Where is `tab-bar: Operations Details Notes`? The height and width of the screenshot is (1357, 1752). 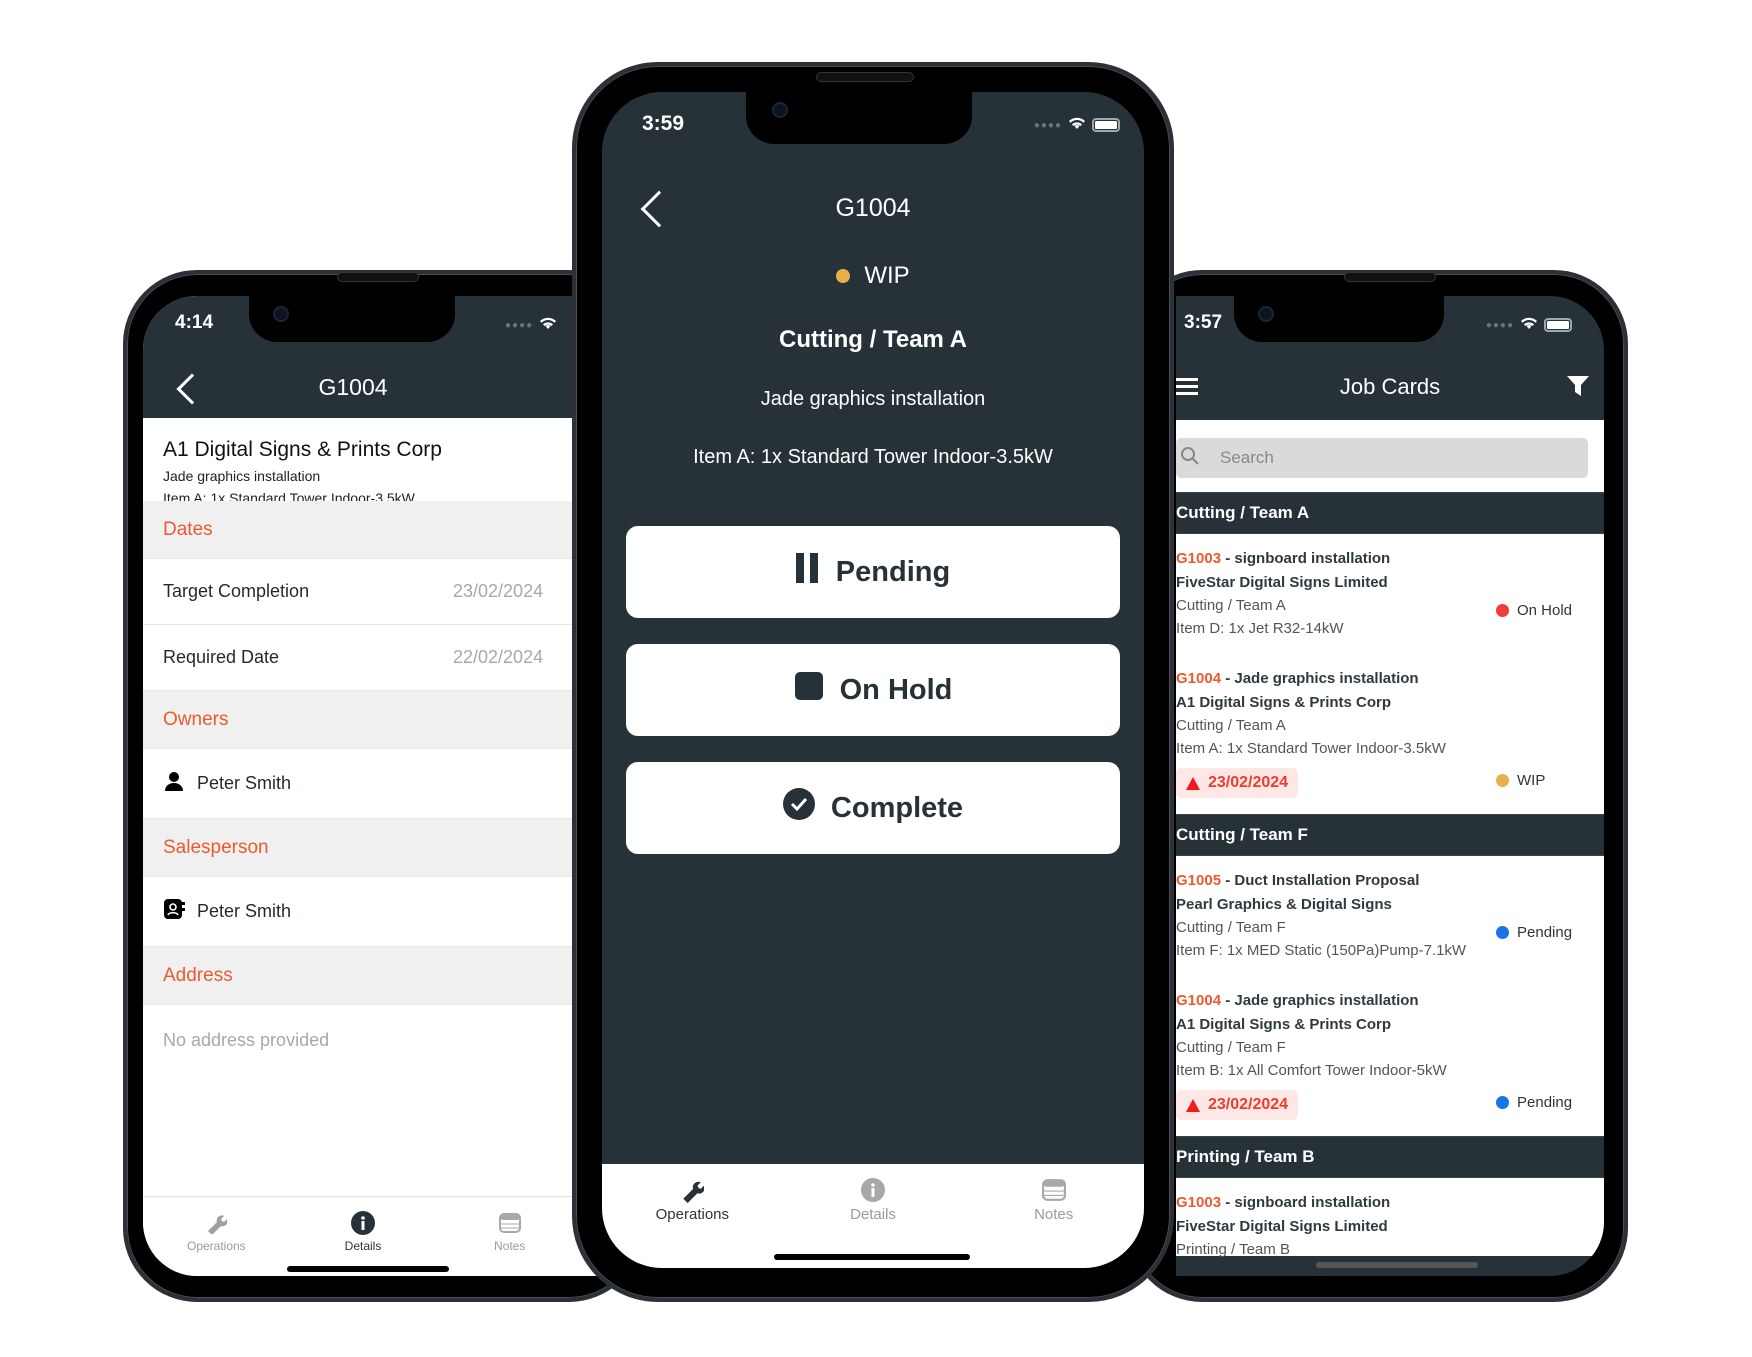
tab-bar: Operations Details Notes is located at coordinates (873, 1216).